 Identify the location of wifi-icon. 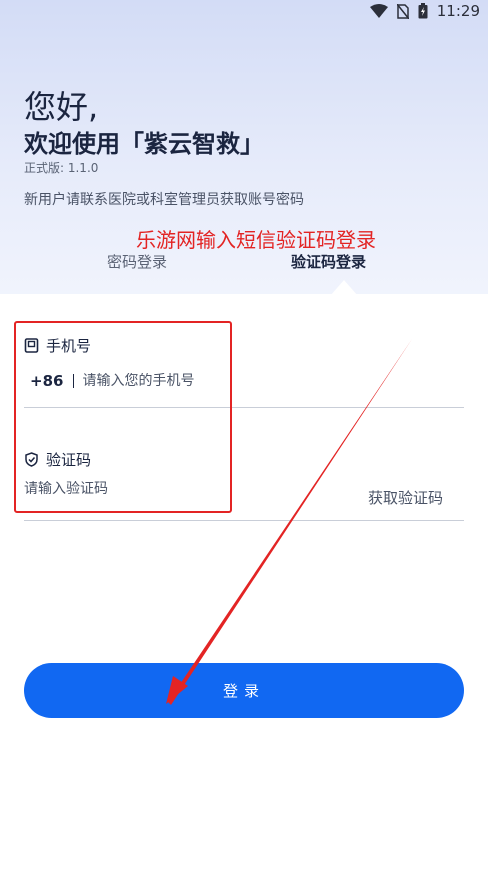
(378, 11).